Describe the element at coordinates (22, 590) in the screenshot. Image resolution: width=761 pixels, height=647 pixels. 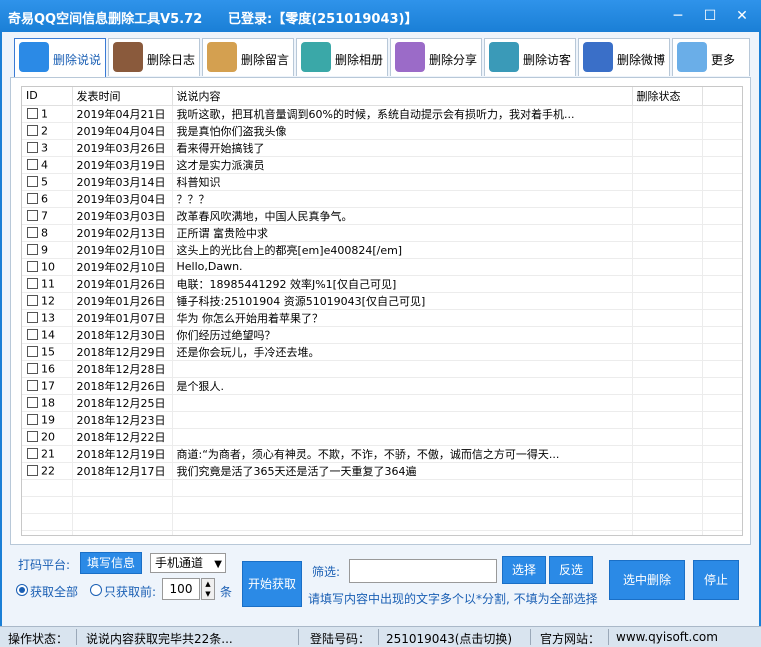
I see `get-all-radio` at that location.